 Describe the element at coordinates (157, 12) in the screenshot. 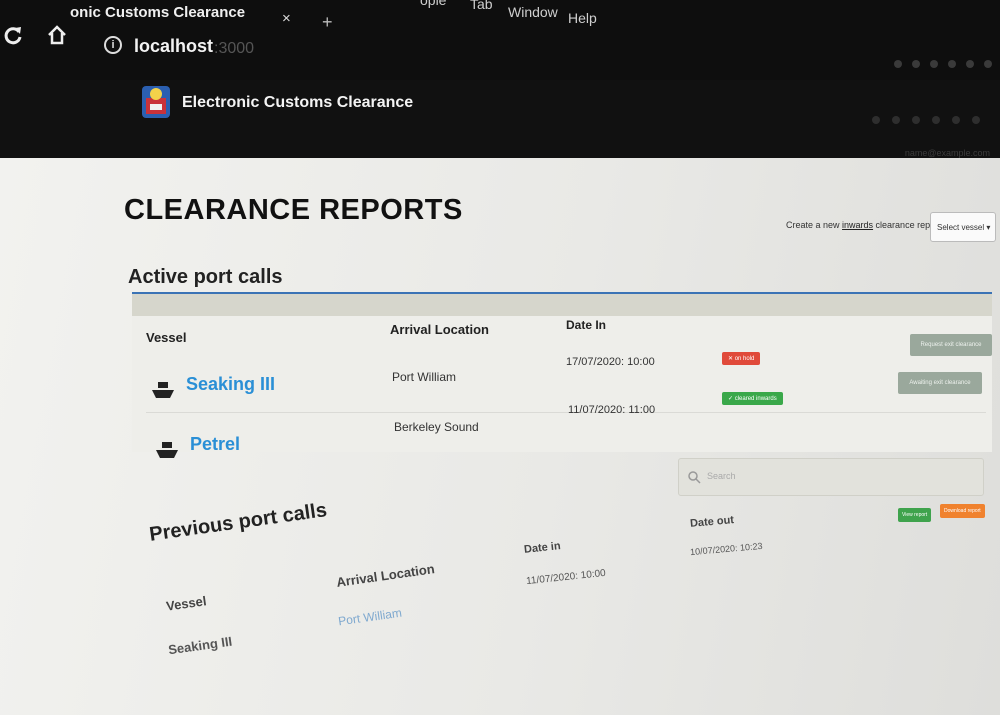

I see `browser-tab-title: onic Customs Clearance` at that location.